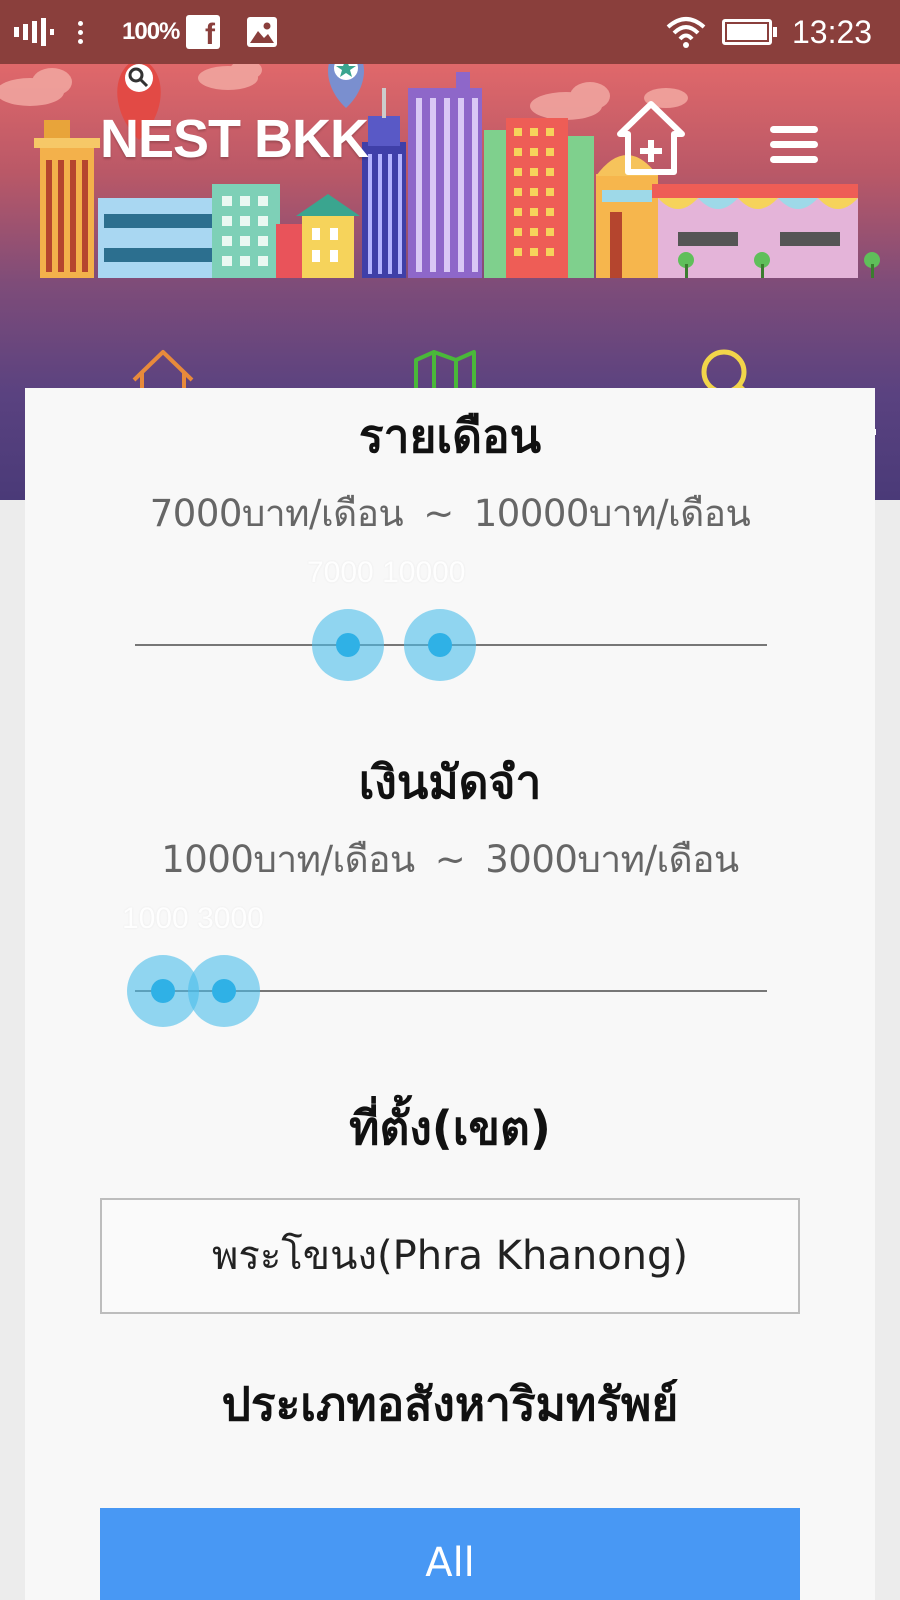  I want to click on battery-percent: 100%, so click(151, 31).